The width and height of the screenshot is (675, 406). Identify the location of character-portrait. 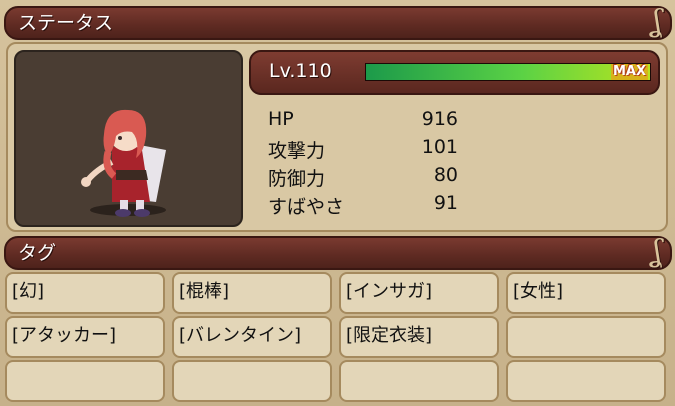
(128, 138).